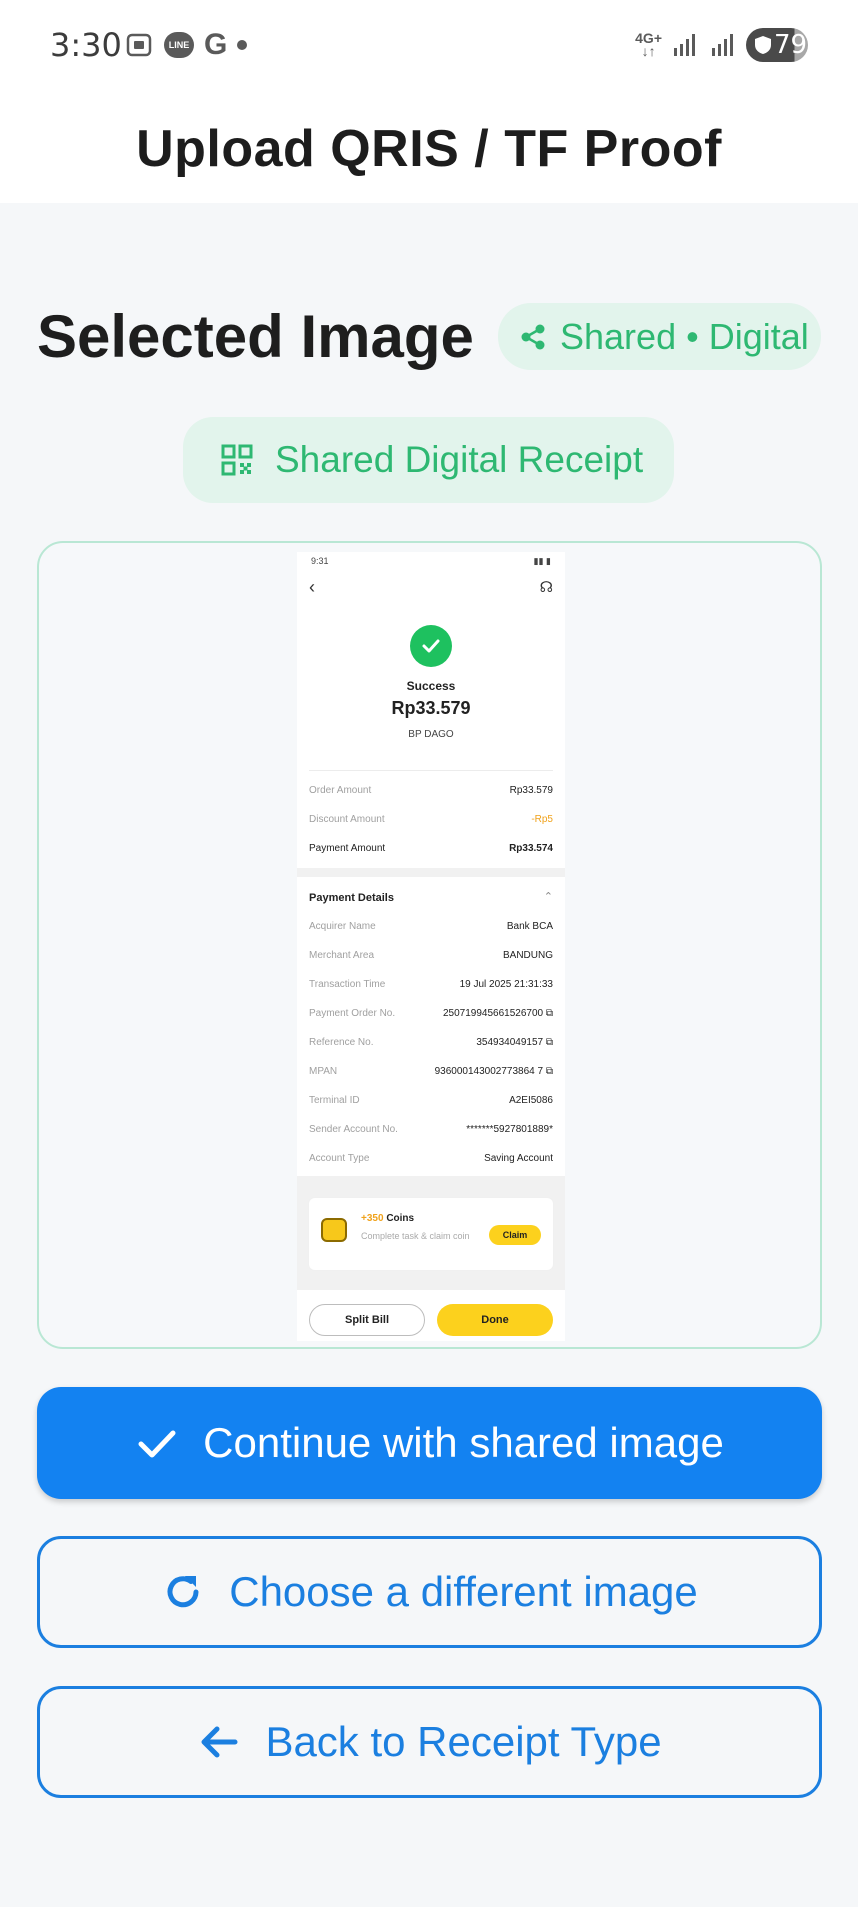 The image size is (858, 1907). I want to click on shared-digital-receipt-chip: Shared Digital Receipt, so click(428, 460).